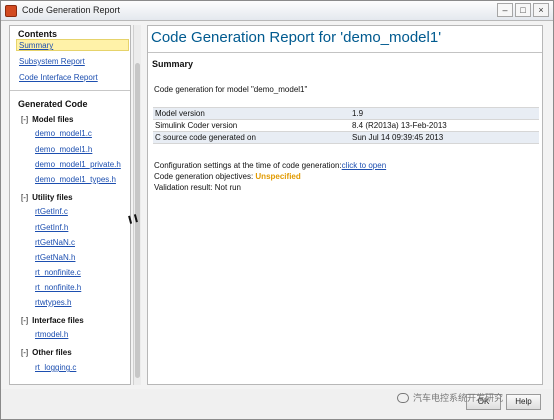  Describe the element at coordinates (251, 137) in the screenshot. I see `table-key: C source code generated on` at that location.